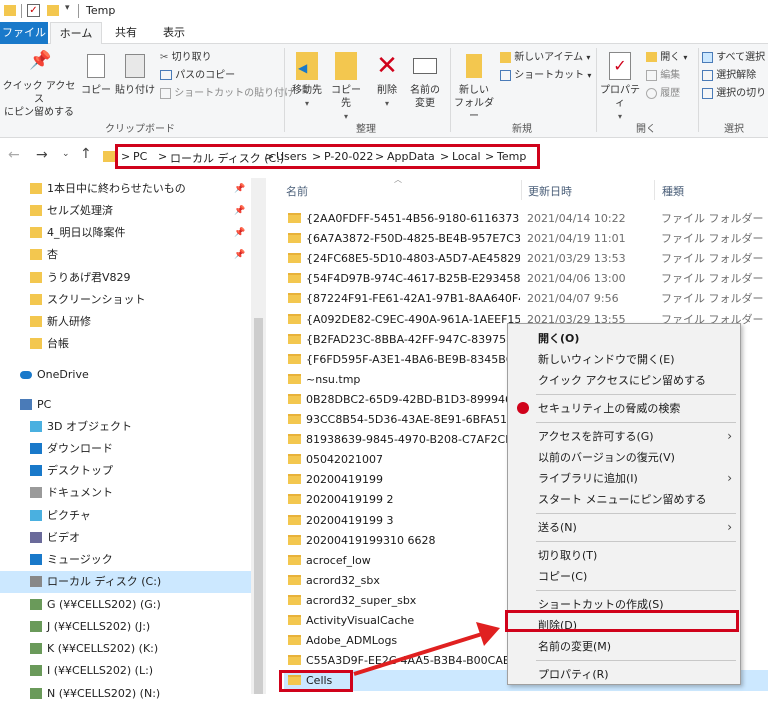  Describe the element at coordinates (466, 156) in the screenshot. I see `breadcrumb-local: Local` at that location.